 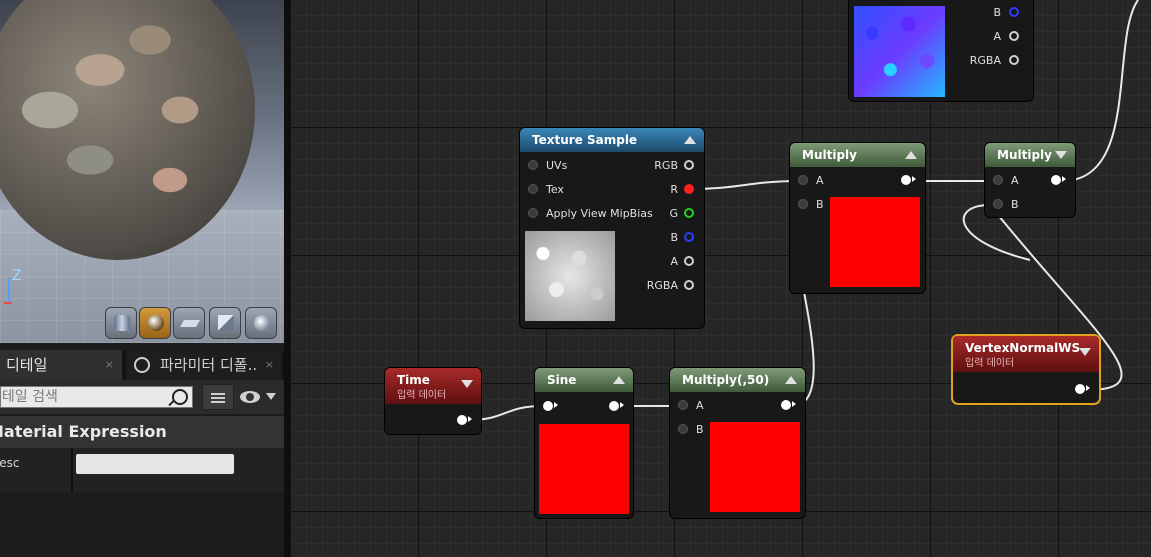 What do you see at coordinates (61, 365) in the screenshot?
I see `tab-details: 디테일 ×` at bounding box center [61, 365].